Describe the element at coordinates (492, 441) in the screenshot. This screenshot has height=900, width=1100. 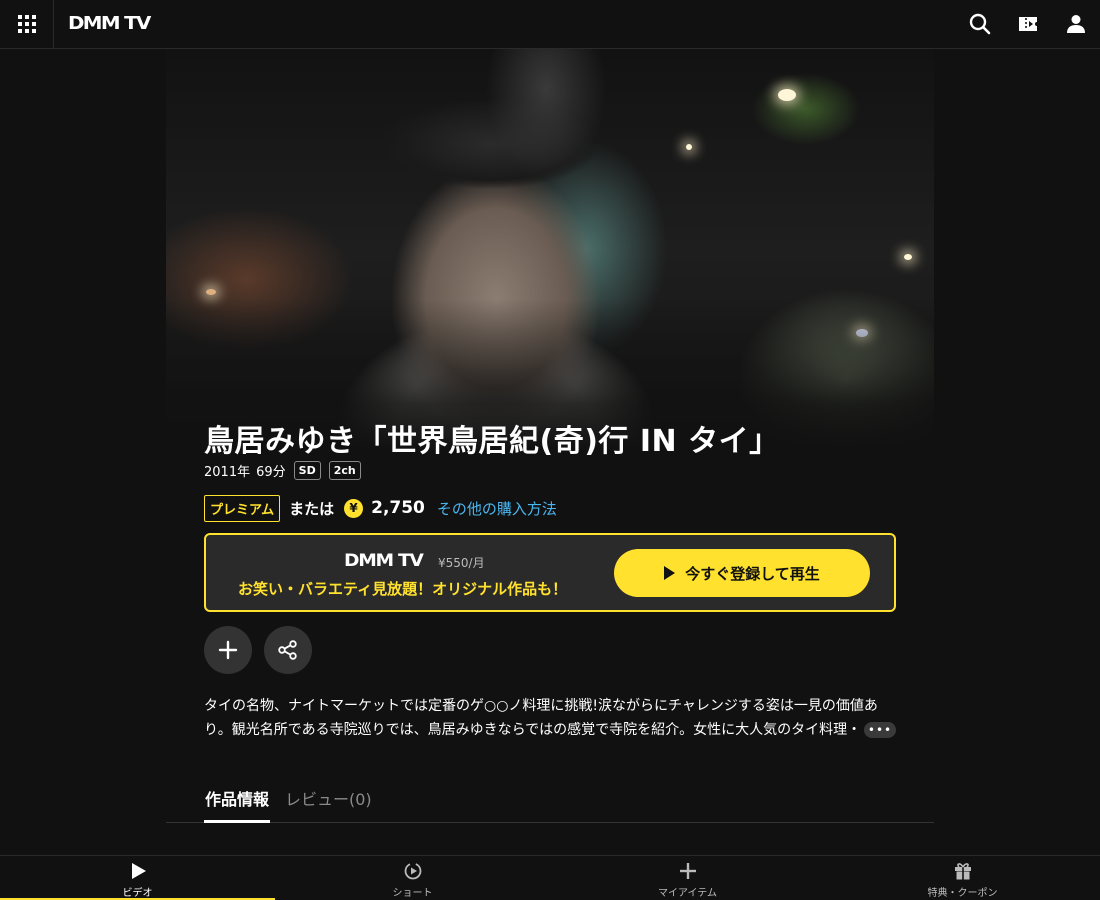
I see `page-title: 鳥居みゆき「世界鳥居紀(奇)行 IN タイ」` at that location.